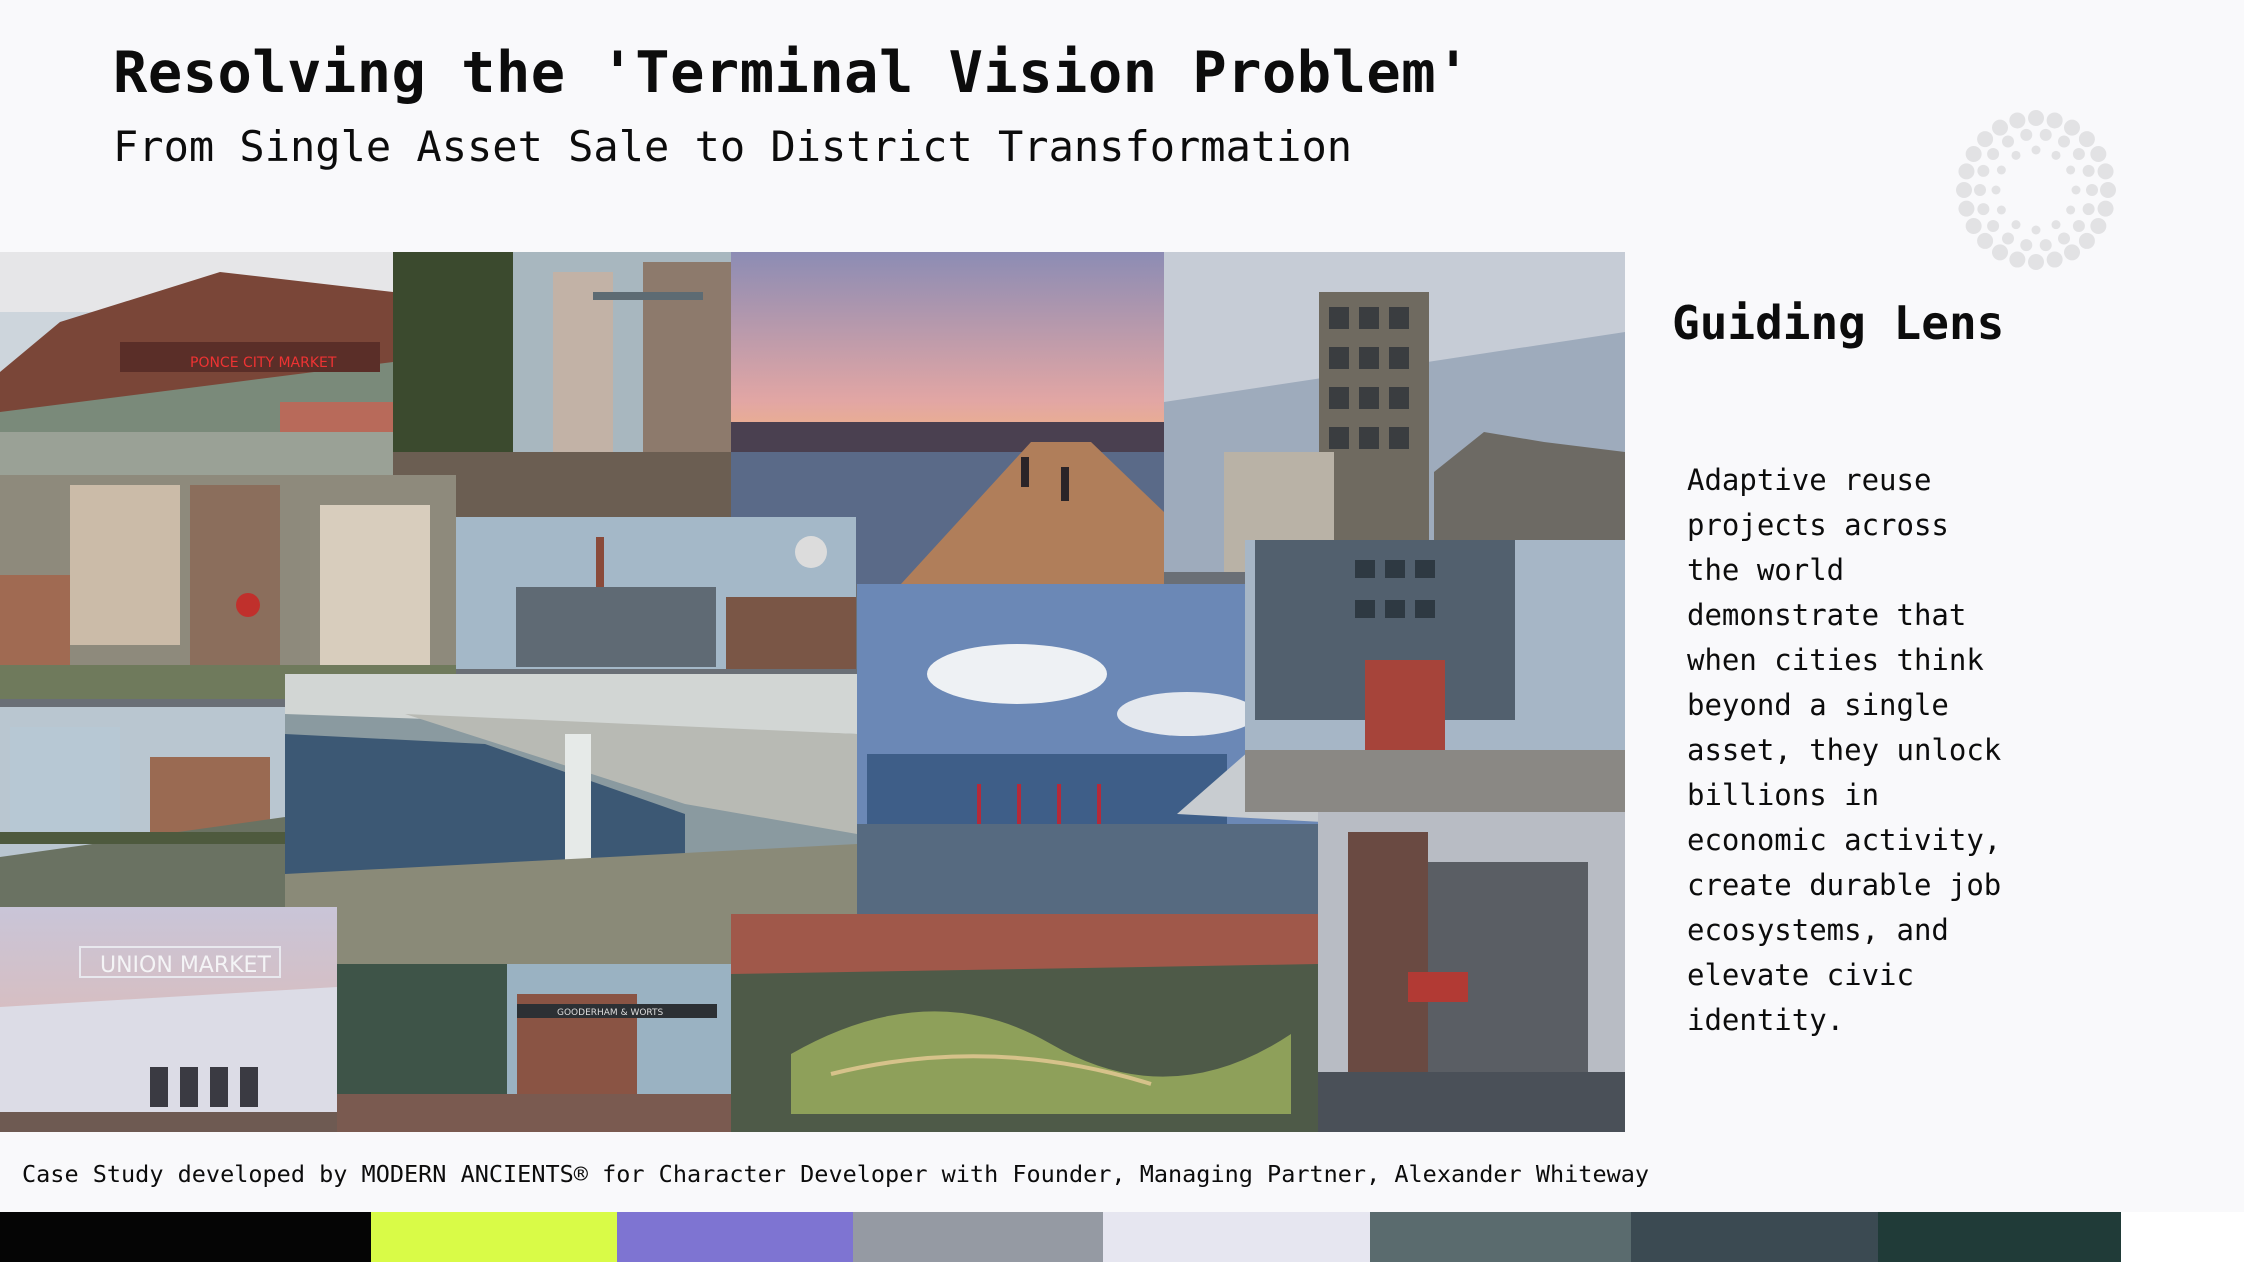 This screenshot has height=1262, width=2244. What do you see at coordinates (1999, 1237) in the screenshot?
I see `palette-swatch-deep-green` at bounding box center [1999, 1237].